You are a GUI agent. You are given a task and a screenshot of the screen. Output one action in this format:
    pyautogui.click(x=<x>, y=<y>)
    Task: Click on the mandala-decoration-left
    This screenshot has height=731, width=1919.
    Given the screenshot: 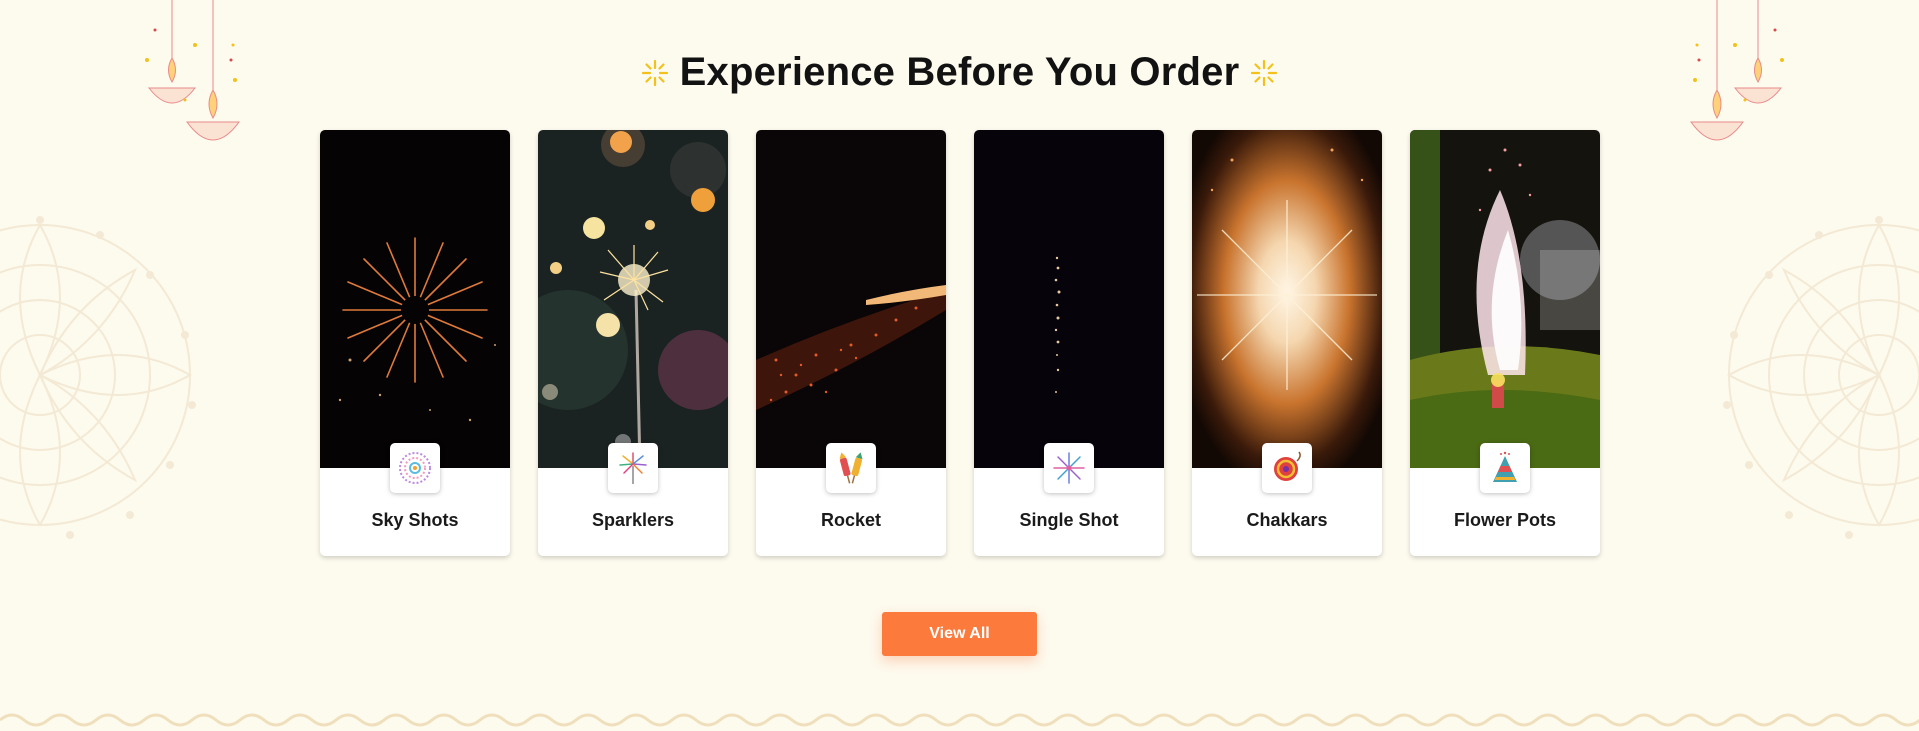 What is the action you would take?
    pyautogui.click(x=98, y=377)
    